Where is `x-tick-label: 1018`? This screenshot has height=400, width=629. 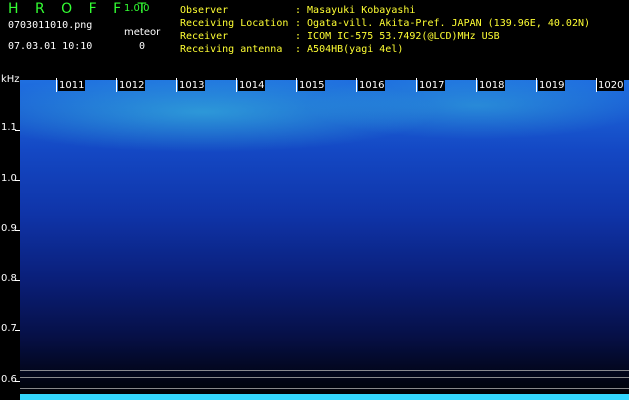 x-tick-label: 1018 is located at coordinates (492, 85).